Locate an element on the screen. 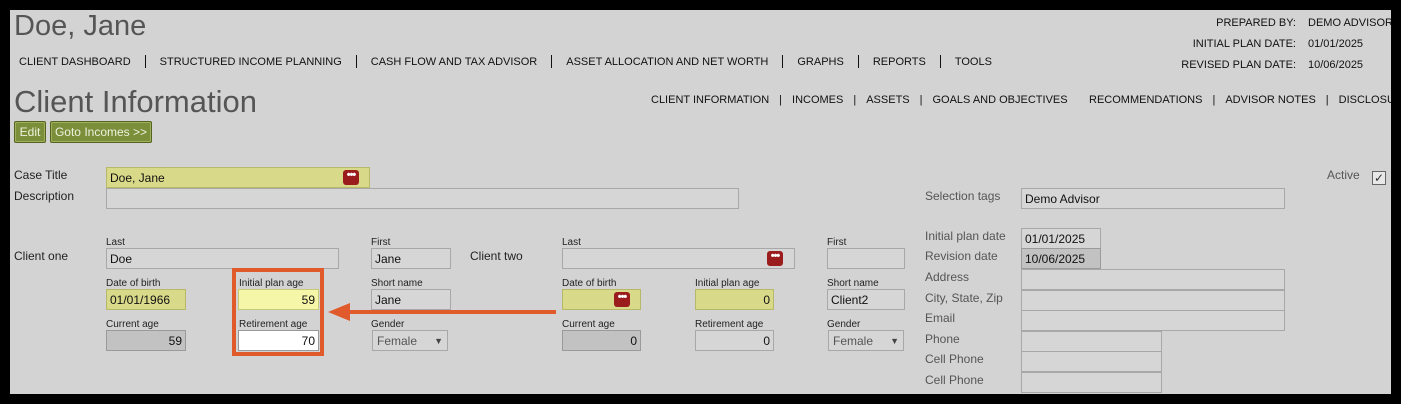 The width and height of the screenshot is (1401, 404). revised-plan-date-value: 10/06/2025 is located at coordinates (1336, 65).